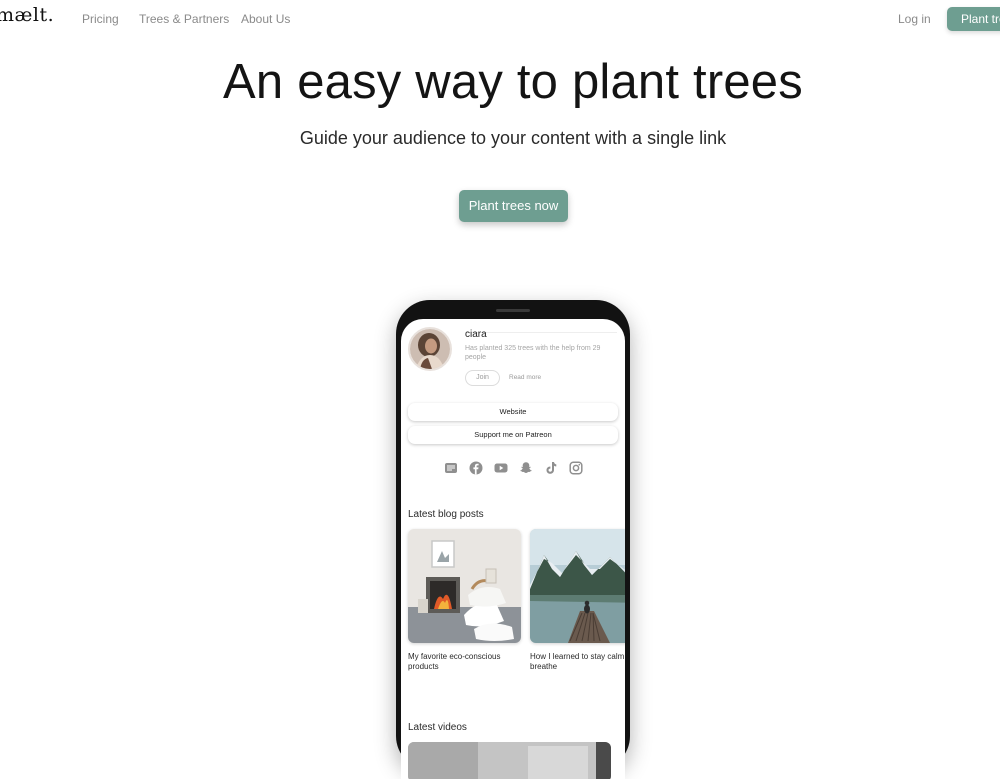 The width and height of the screenshot is (1000, 779). I want to click on profile-avatar, so click(430, 349).